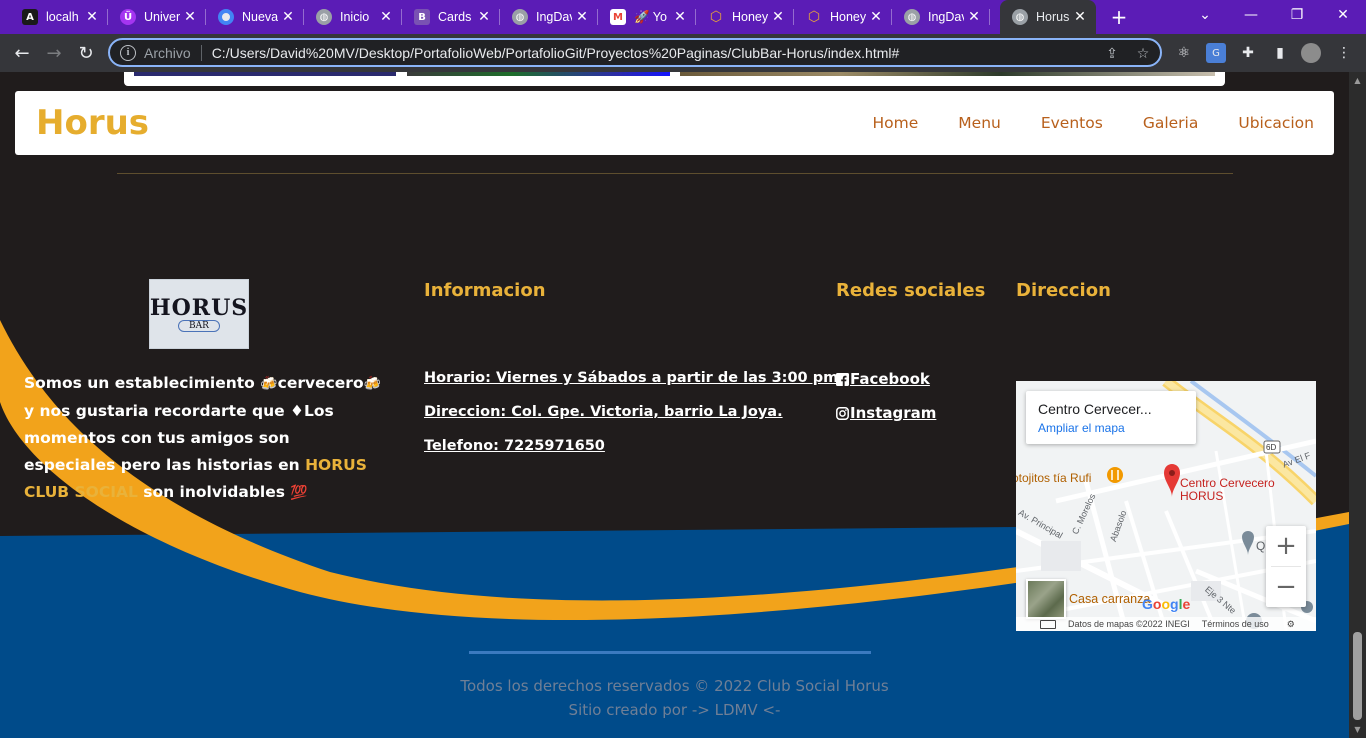 This screenshot has width=1366, height=738. I want to click on translate-icon: G, so click(1216, 53).